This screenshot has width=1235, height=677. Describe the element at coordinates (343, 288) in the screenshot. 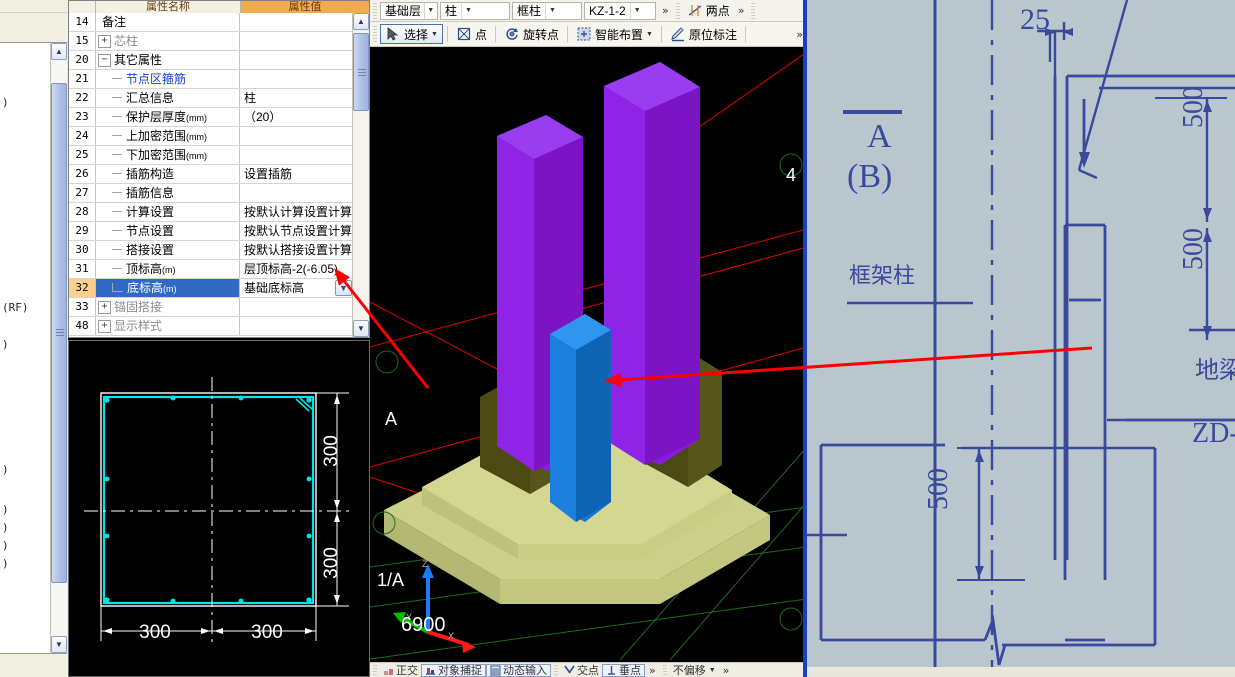

I see `value-dropdown-button: ▼` at that location.